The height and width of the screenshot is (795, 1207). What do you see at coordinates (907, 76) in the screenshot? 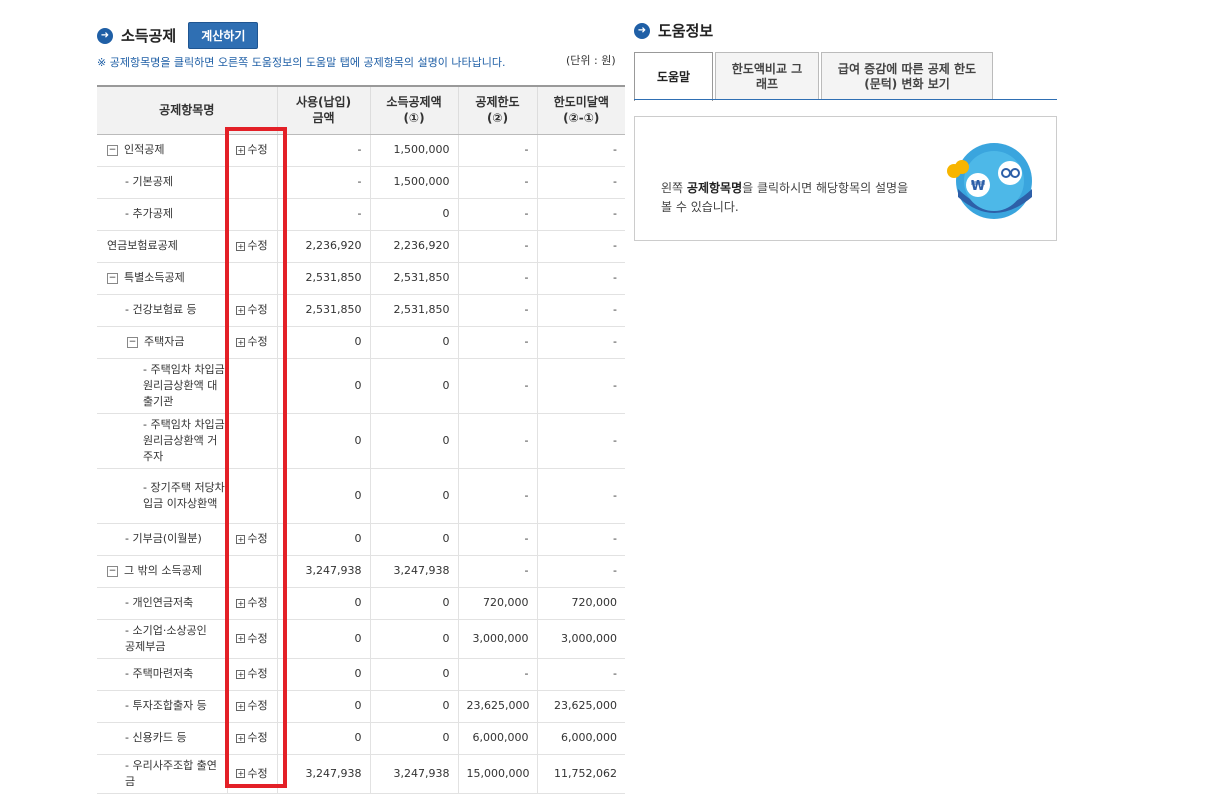
I see `tab-threshold-change: 급여 증감에 따른 공제 한도(문턱) 변화 보기` at bounding box center [907, 76].